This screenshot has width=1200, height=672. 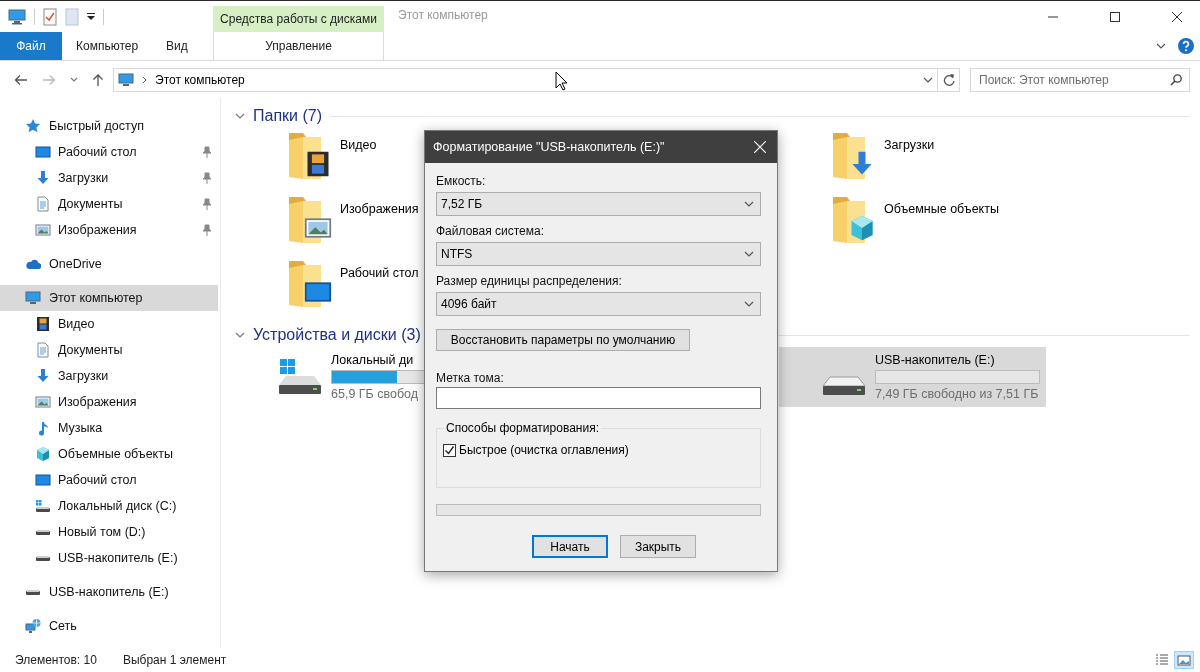 I want to click on film-icon, so click(x=43, y=324).